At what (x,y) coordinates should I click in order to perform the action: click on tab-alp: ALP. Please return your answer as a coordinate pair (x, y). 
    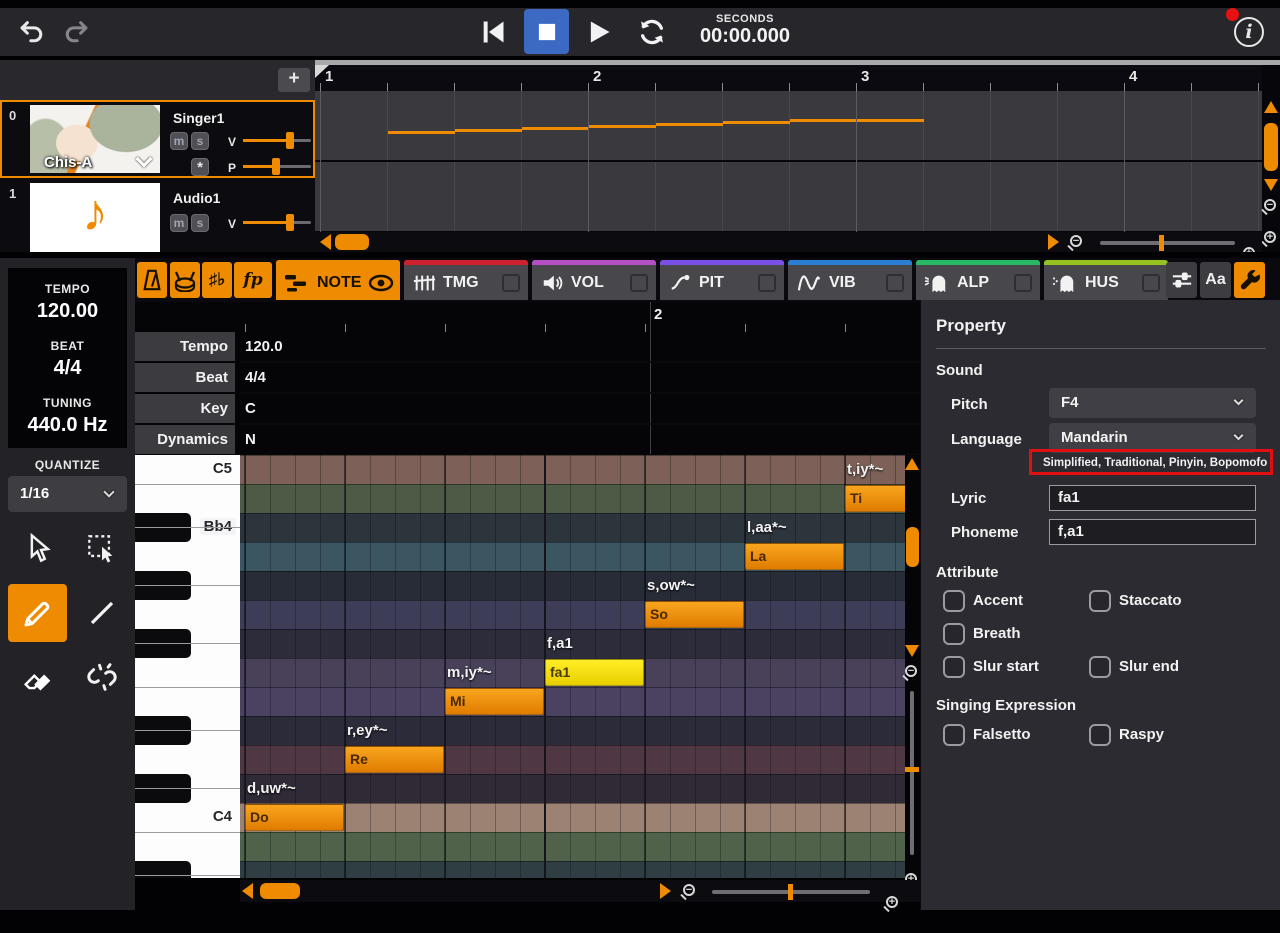
    Looking at the image, I should click on (978, 280).